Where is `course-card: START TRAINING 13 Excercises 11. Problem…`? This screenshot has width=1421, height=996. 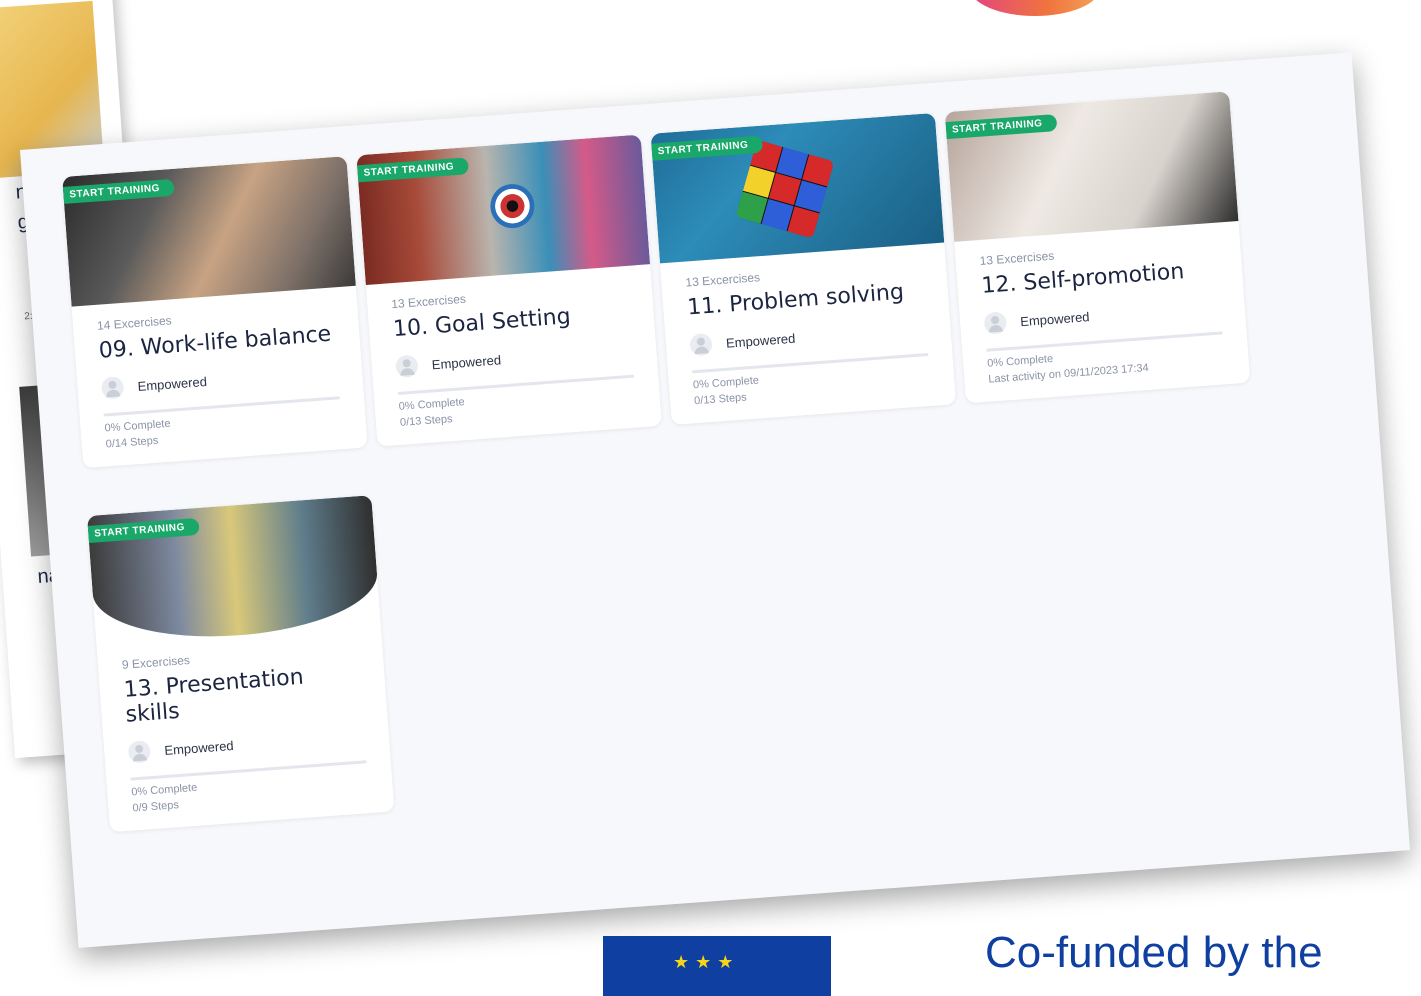
course-card: START TRAINING 13 Excercises 11. Problem… is located at coordinates (804, 269).